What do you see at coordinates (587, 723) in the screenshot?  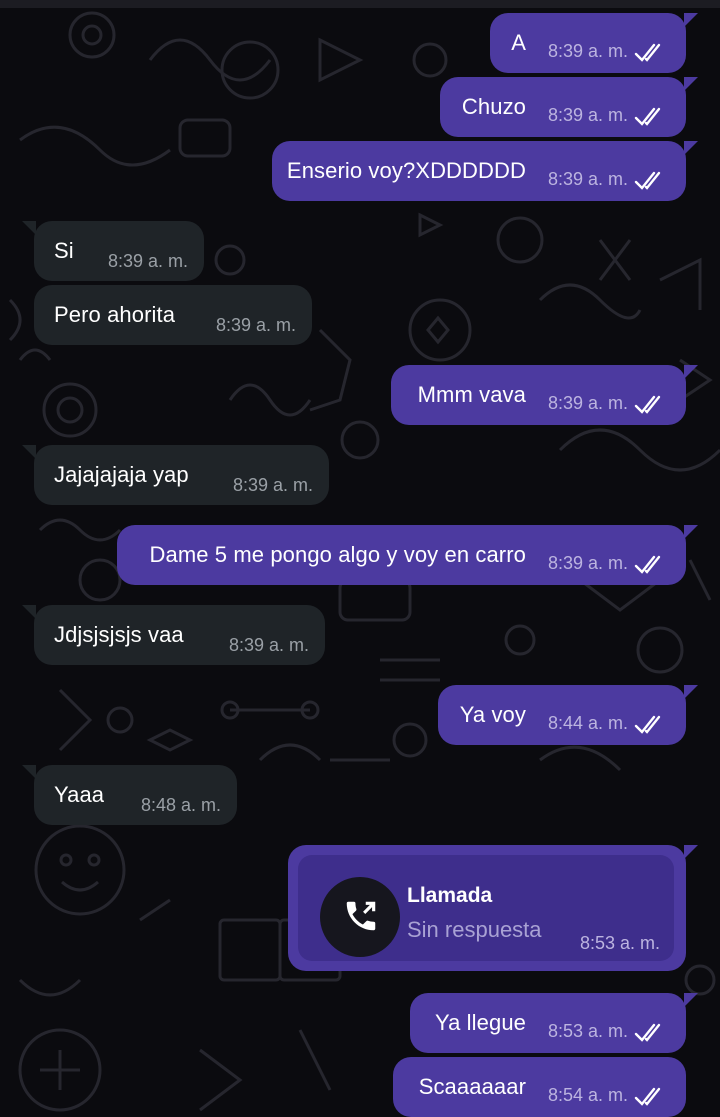 I see `message-time: 8:44 a. m.` at bounding box center [587, 723].